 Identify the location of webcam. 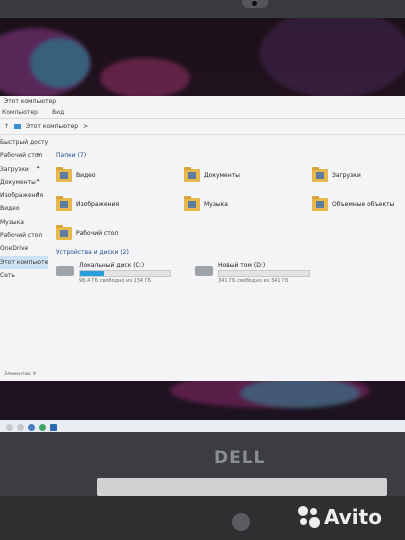
(255, 4).